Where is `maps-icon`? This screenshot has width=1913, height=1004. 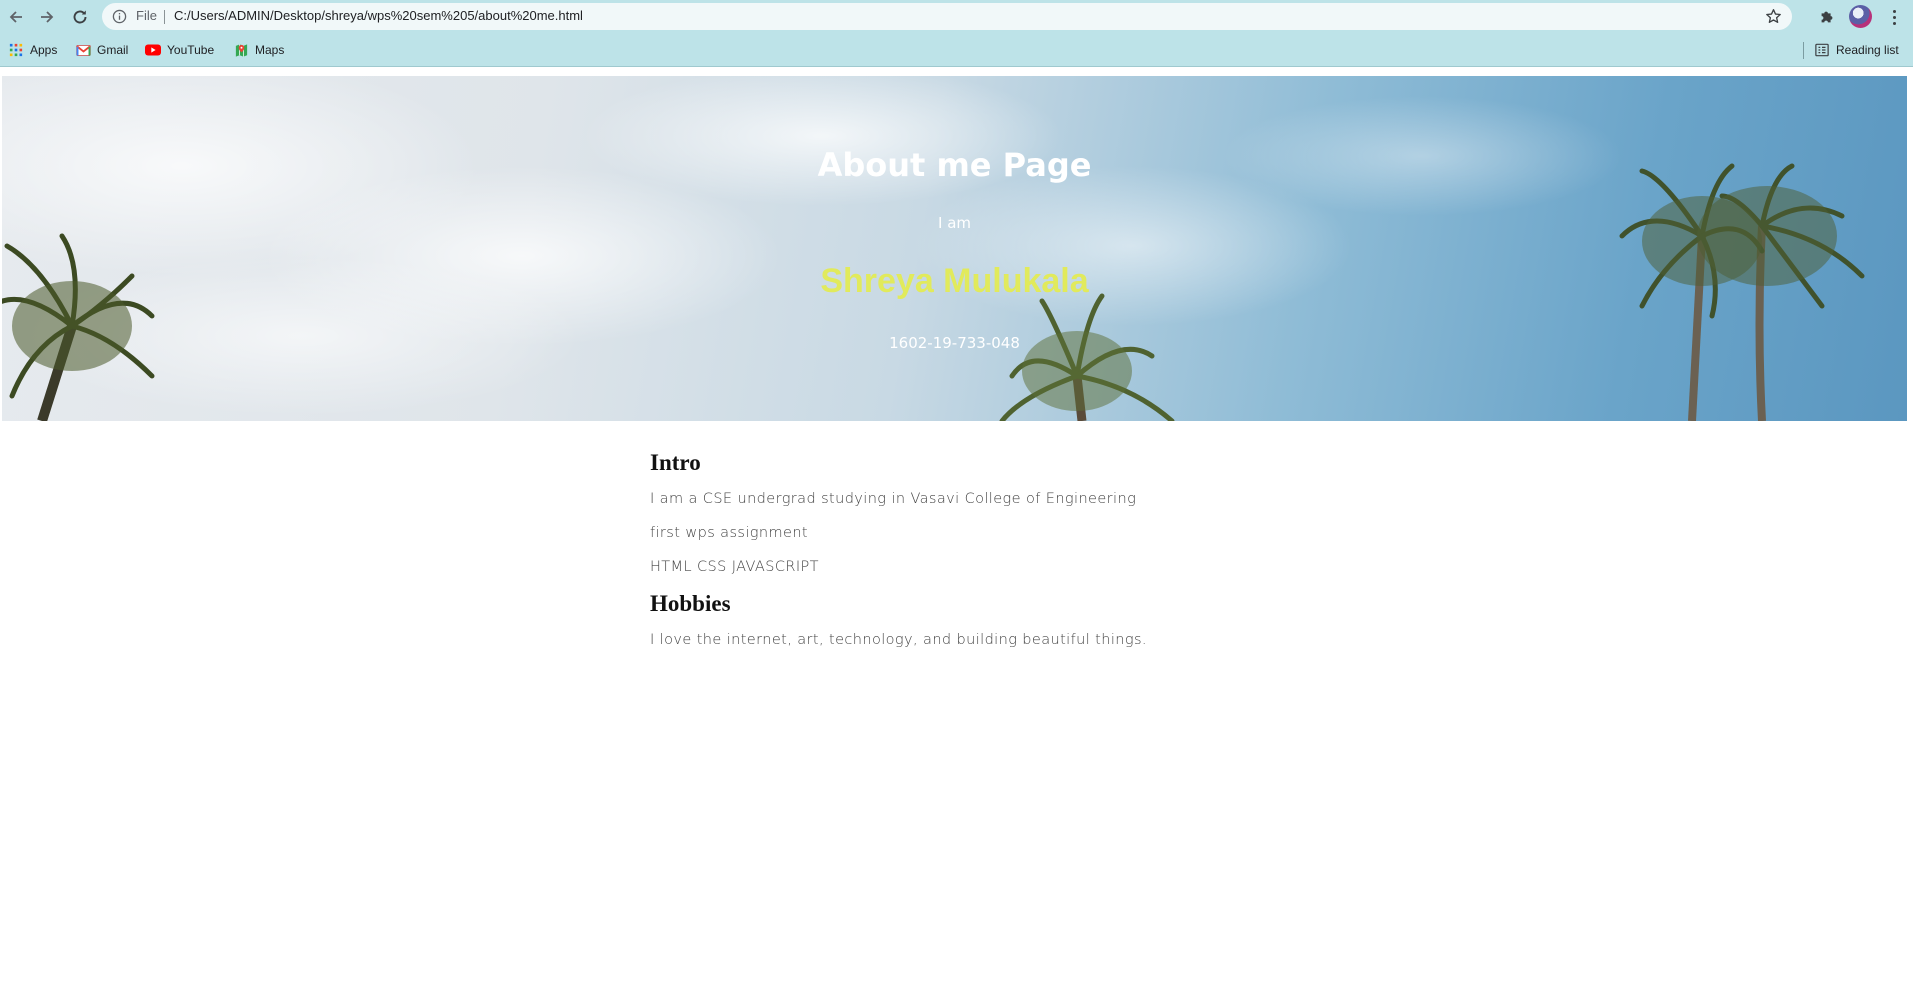 maps-icon is located at coordinates (241, 50).